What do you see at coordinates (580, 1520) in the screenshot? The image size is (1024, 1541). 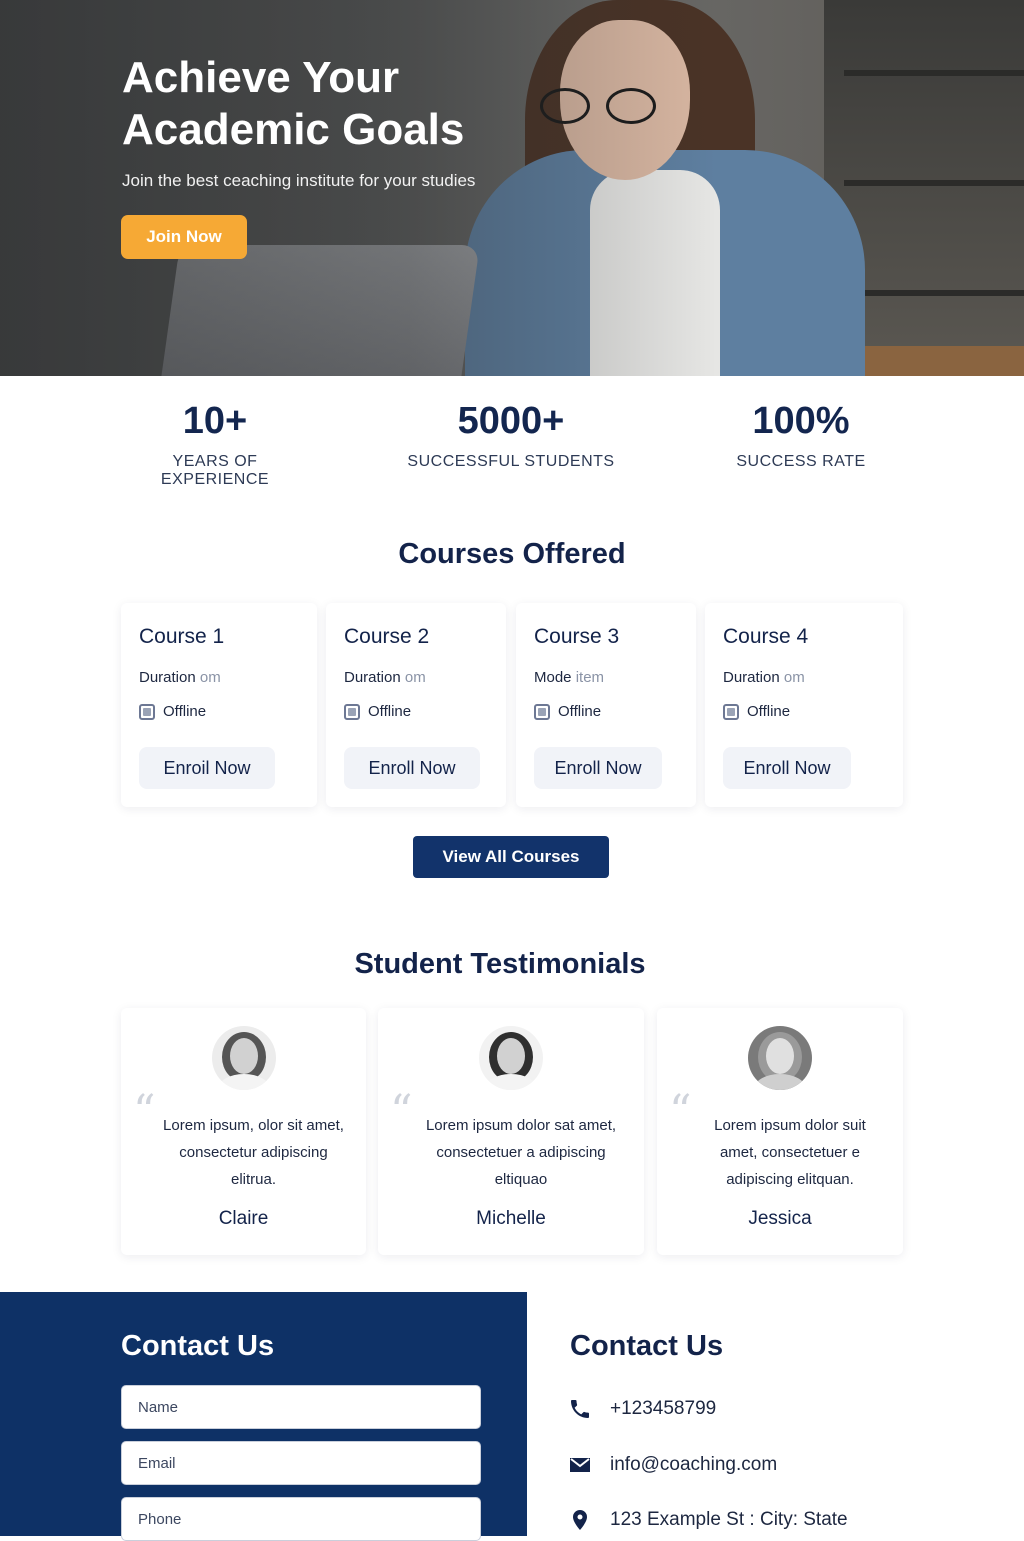 I see `location-pin-icon` at bounding box center [580, 1520].